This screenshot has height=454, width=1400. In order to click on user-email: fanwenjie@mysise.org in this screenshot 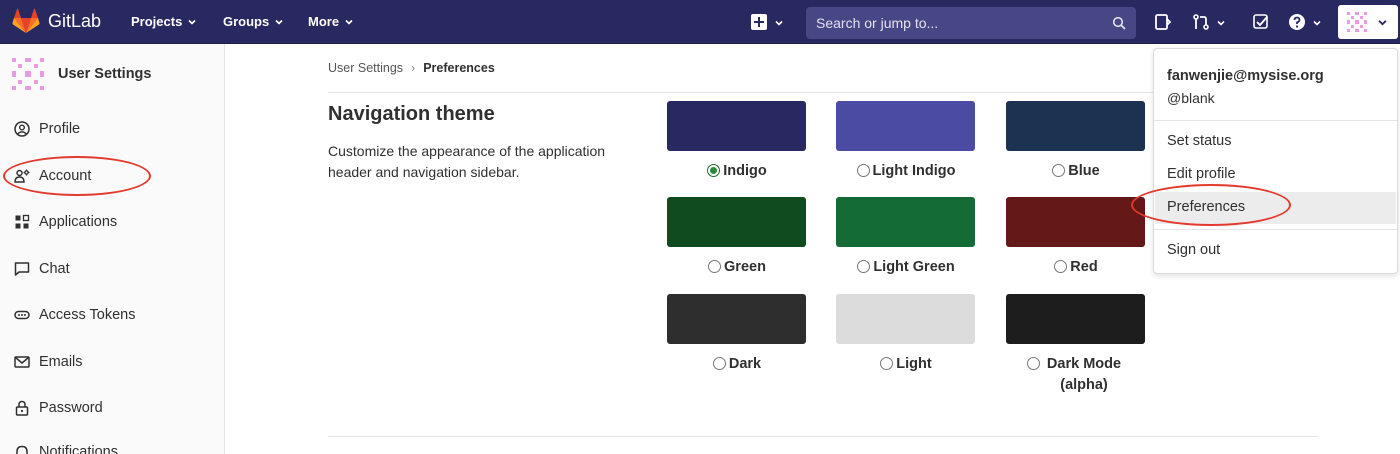, I will do `click(1245, 76)`.